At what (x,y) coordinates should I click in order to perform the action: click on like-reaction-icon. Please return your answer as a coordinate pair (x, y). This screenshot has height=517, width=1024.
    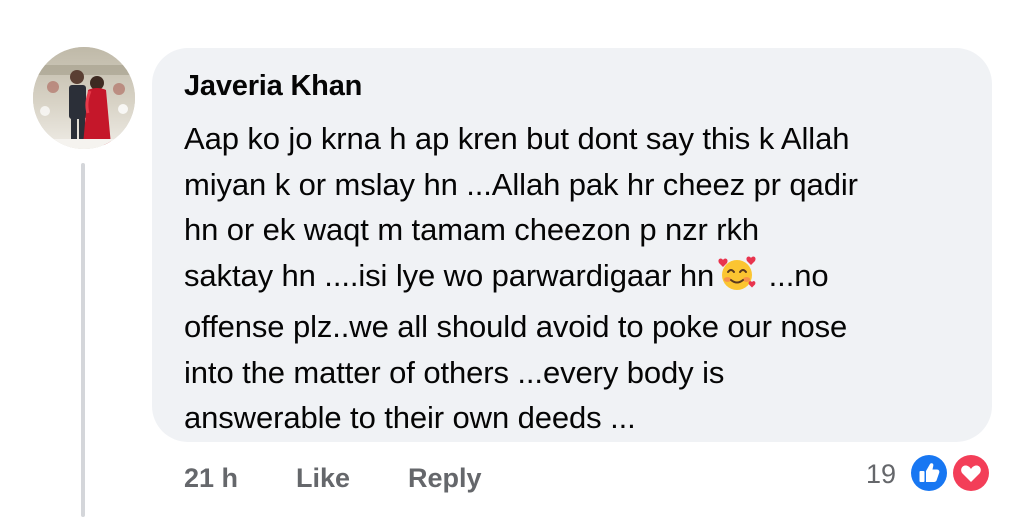
    Looking at the image, I should click on (929, 473).